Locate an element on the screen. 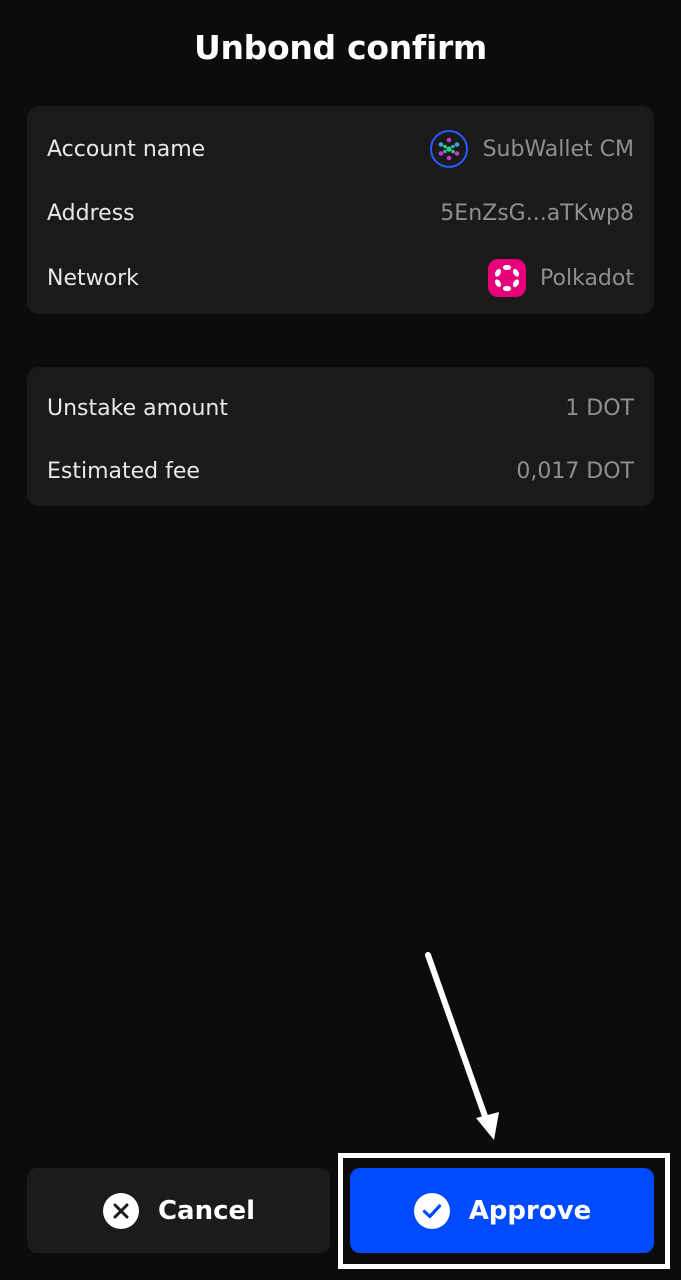  cancel-button-label: Cancel is located at coordinates (206, 1210).